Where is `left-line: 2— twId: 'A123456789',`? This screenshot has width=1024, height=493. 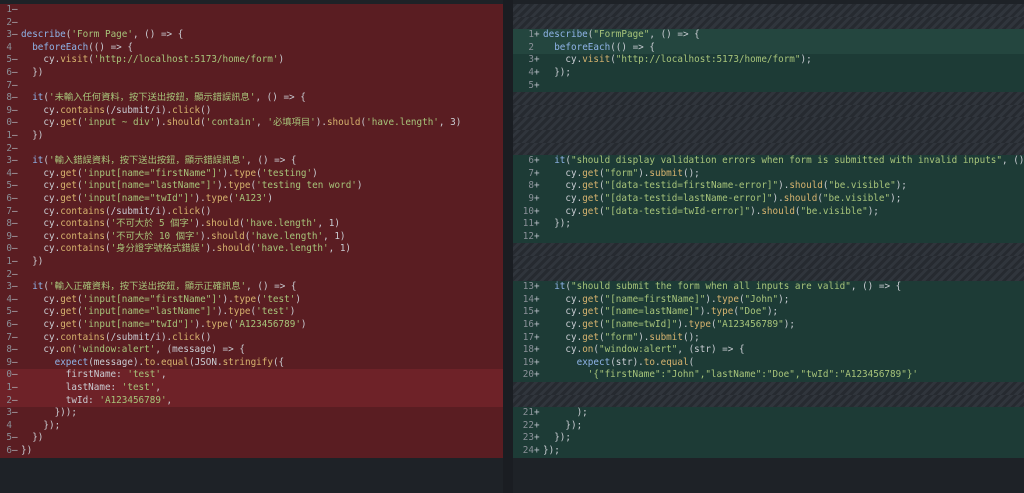 left-line: 2— twId: 'A123456789', is located at coordinates (251, 401).